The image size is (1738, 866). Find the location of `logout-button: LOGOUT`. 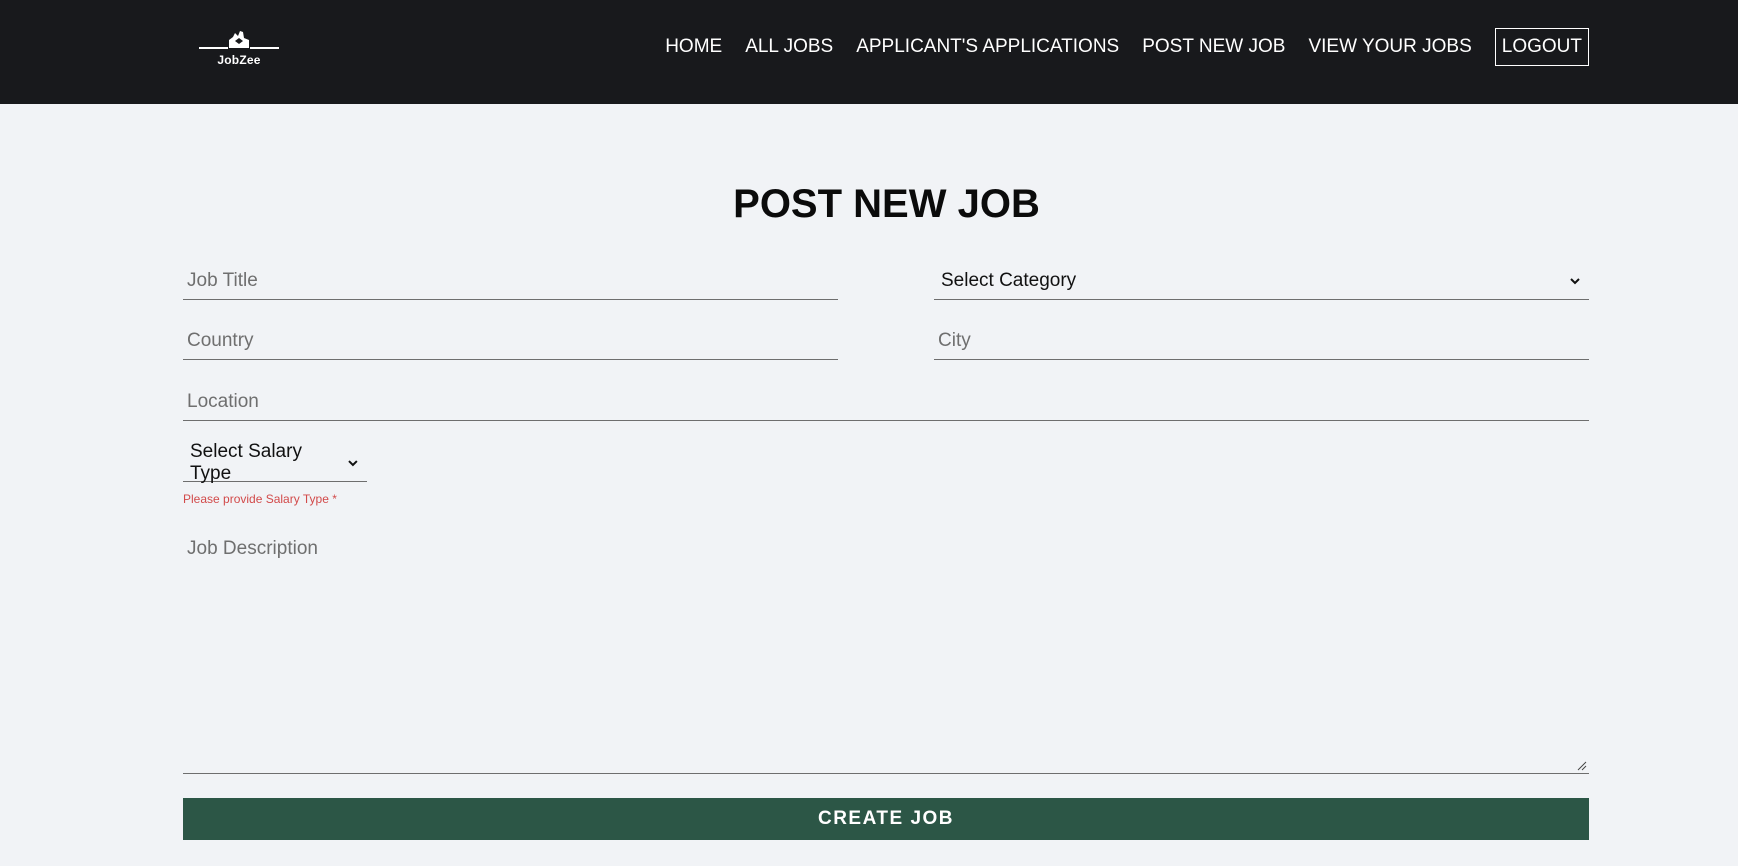

logout-button: LOGOUT is located at coordinates (1541, 47).